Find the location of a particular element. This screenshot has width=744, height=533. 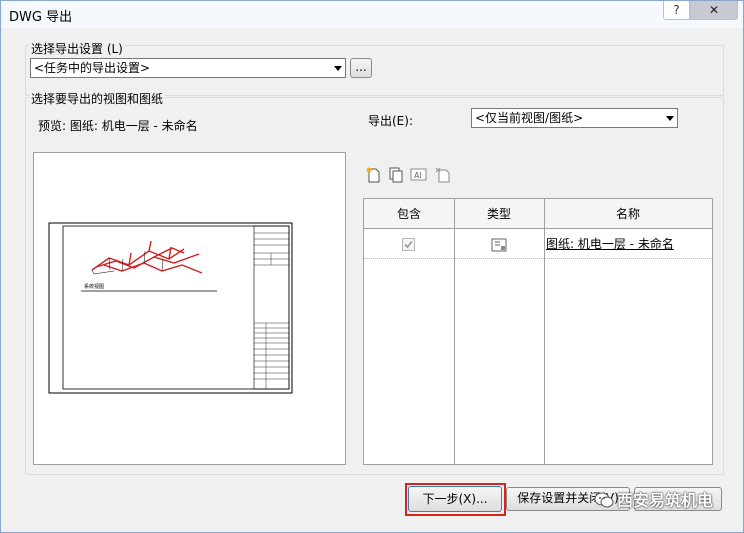

watermark: 西安易筑机电 is located at coordinates (653, 501).